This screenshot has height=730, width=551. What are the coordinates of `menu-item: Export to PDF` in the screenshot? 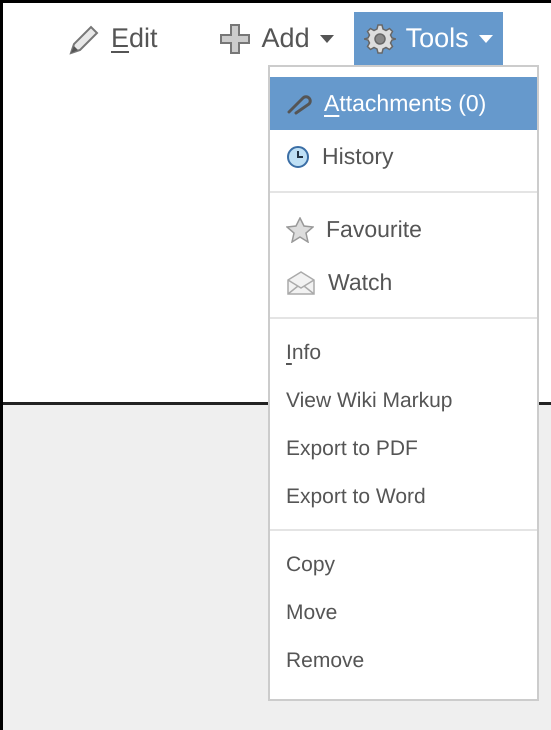 It's located at (403, 449).